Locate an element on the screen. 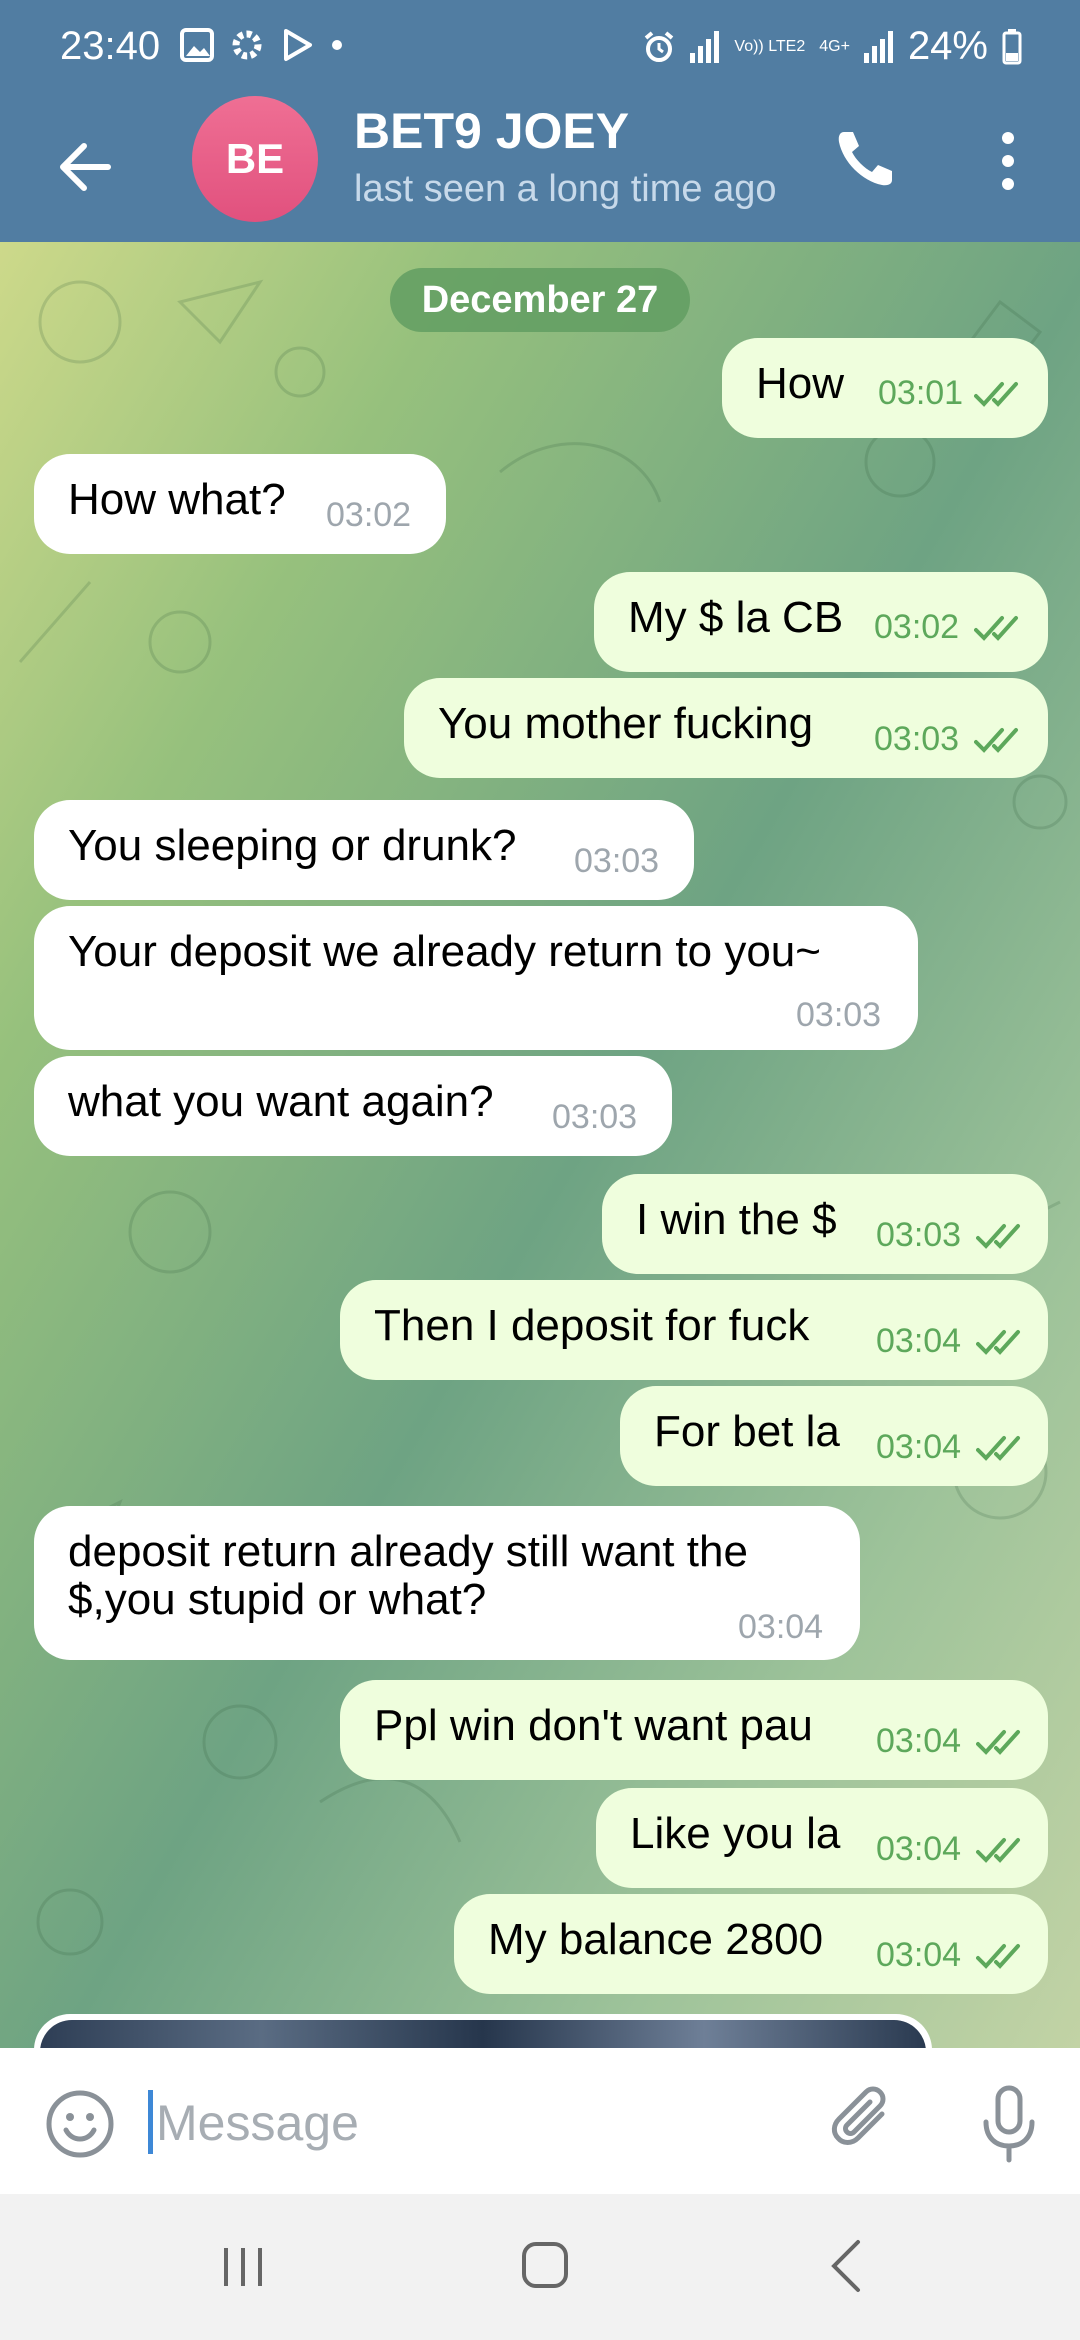 Image resolution: width=1080 pixels, height=2340 pixels. last-seen-status: last seen a long time ago is located at coordinates (565, 189).